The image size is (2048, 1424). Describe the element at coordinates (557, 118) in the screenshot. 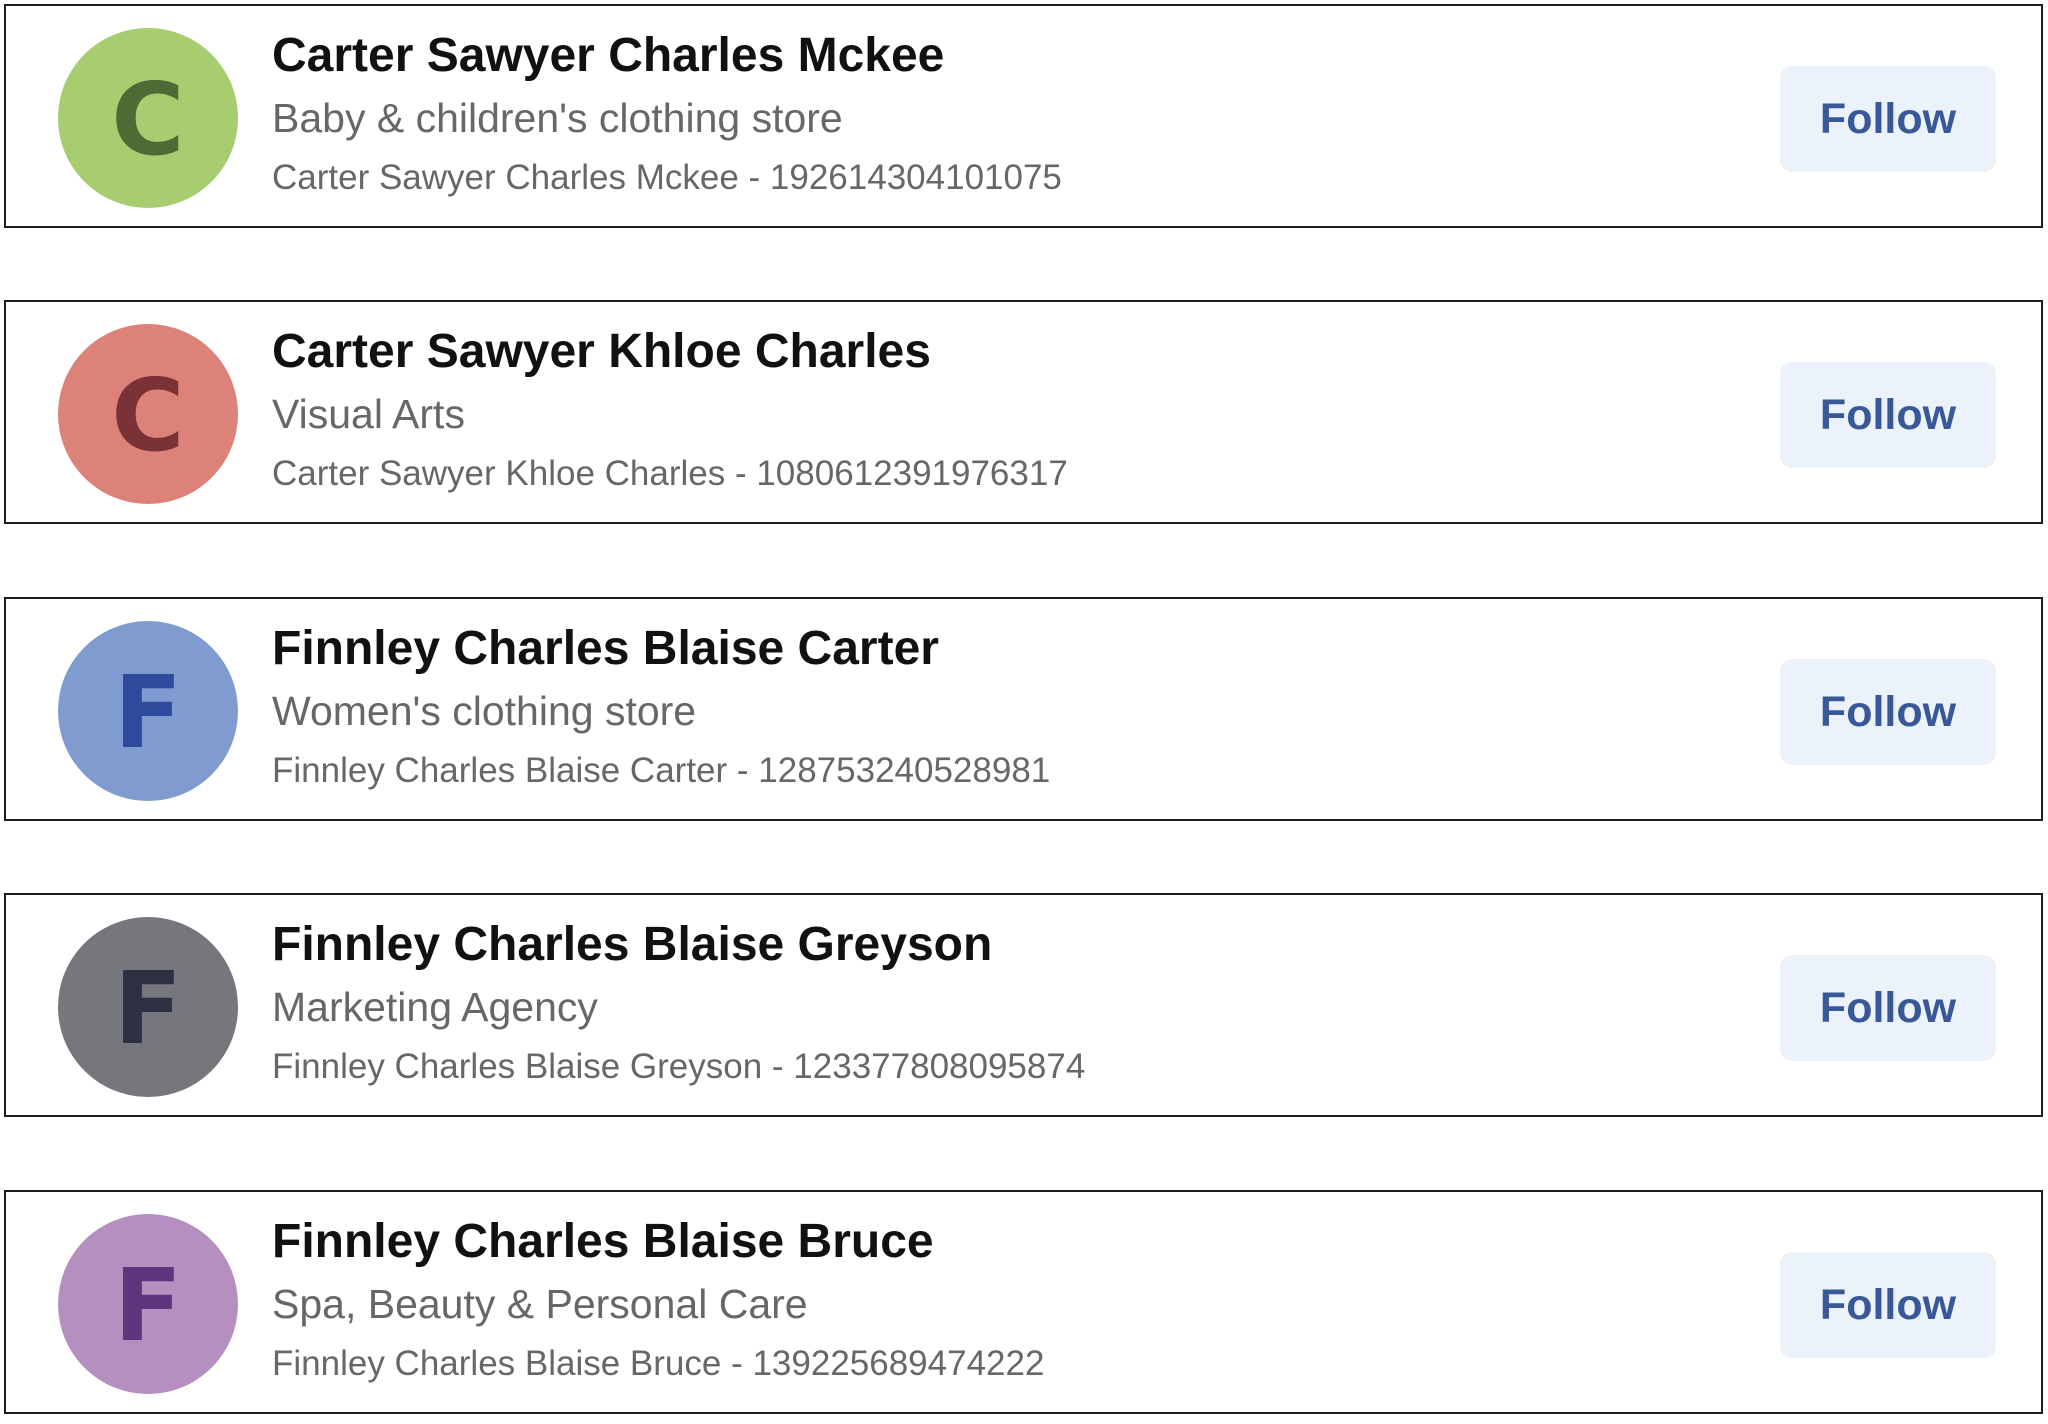

I see `page-category: Baby & children's clothing store` at that location.